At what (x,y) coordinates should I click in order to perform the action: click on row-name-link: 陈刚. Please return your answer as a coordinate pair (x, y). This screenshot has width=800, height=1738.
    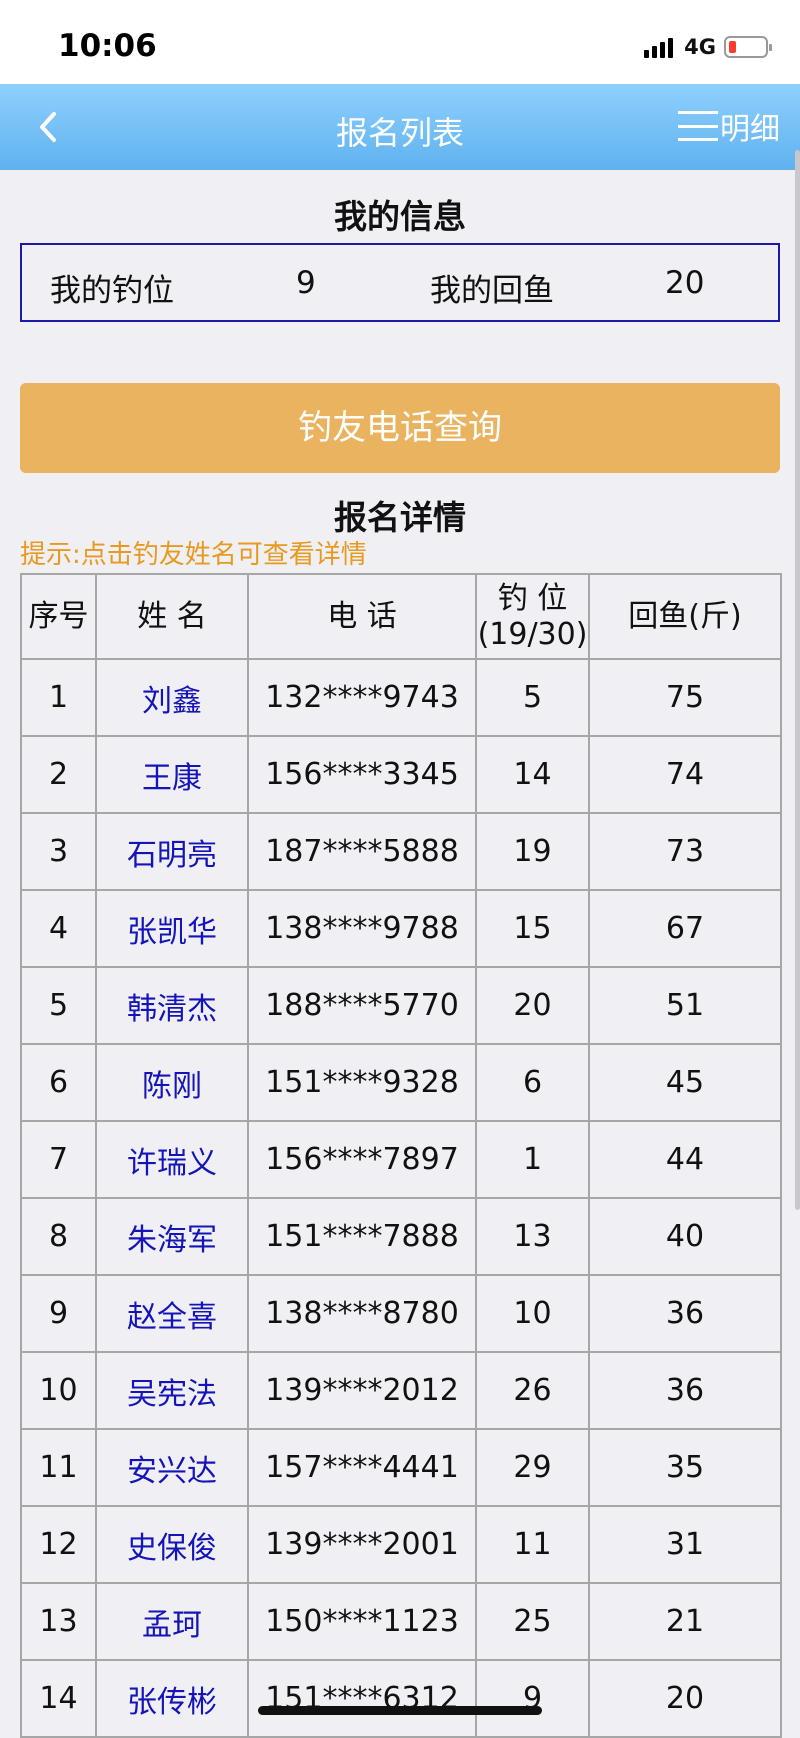
    Looking at the image, I should click on (172, 1082).